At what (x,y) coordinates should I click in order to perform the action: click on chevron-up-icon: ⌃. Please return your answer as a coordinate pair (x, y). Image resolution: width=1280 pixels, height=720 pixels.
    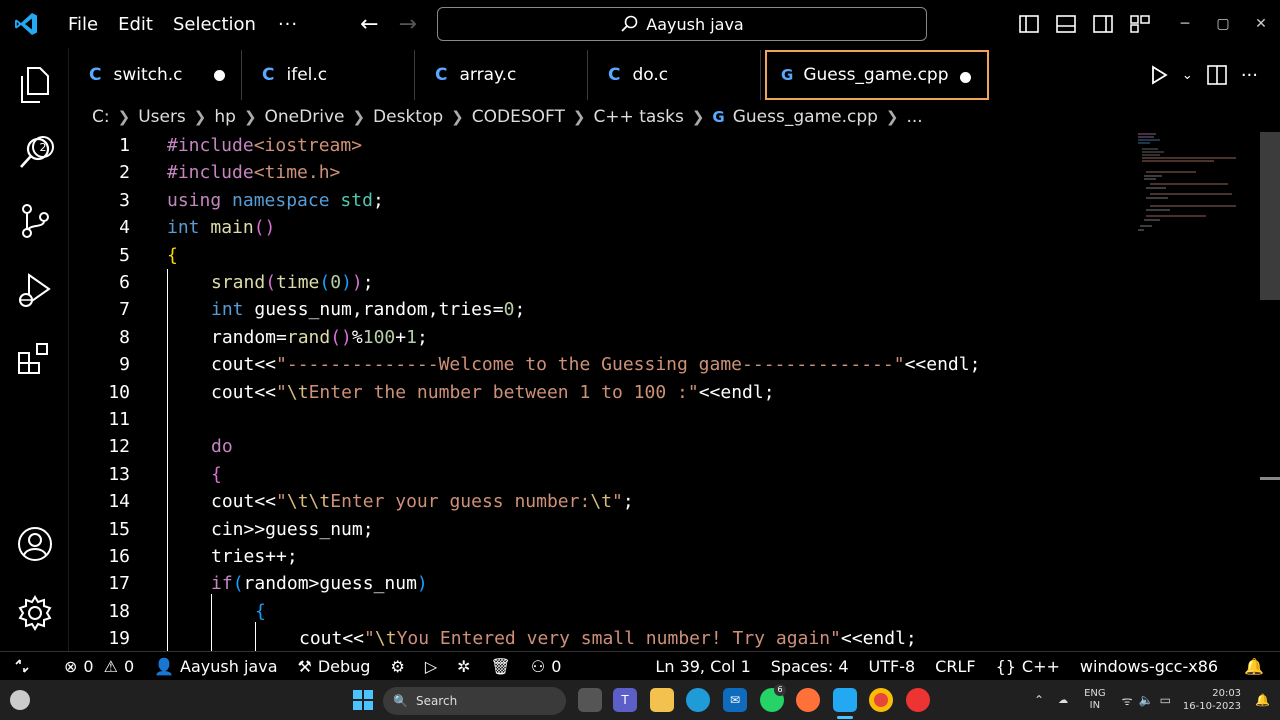
    Looking at the image, I should click on (1039, 700).